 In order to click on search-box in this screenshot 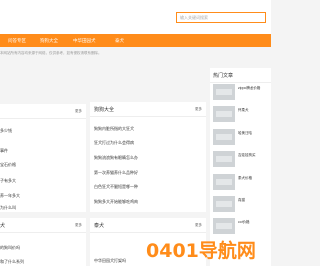, I will do `click(221, 17)`.